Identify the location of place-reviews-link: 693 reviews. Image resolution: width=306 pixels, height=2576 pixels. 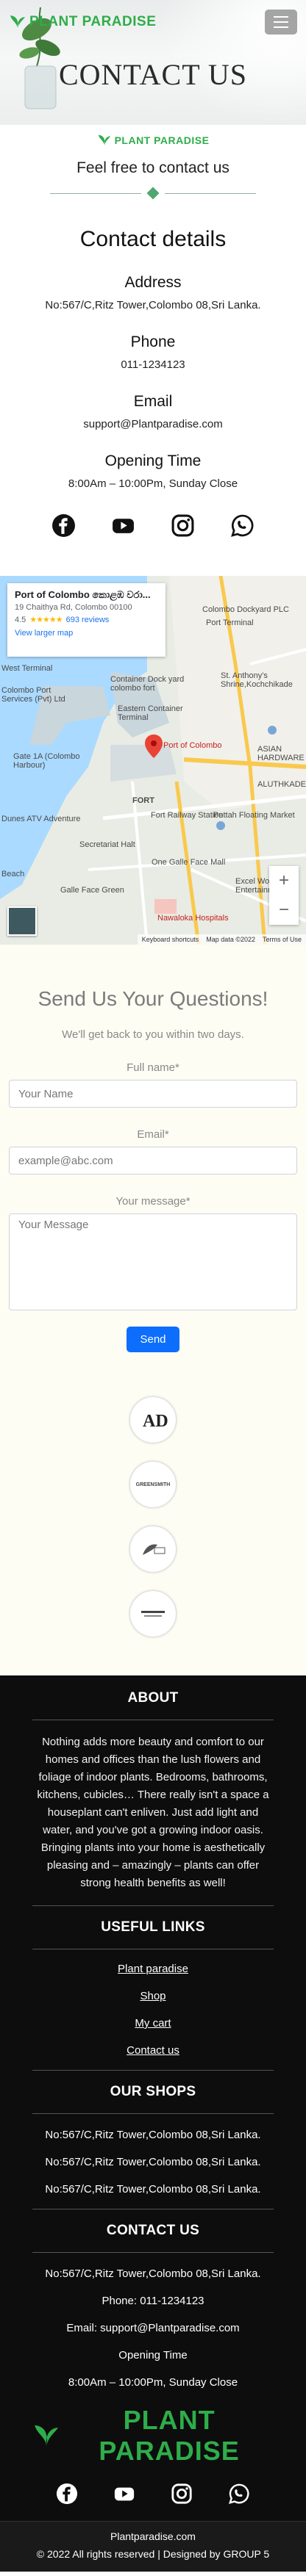
(88, 620).